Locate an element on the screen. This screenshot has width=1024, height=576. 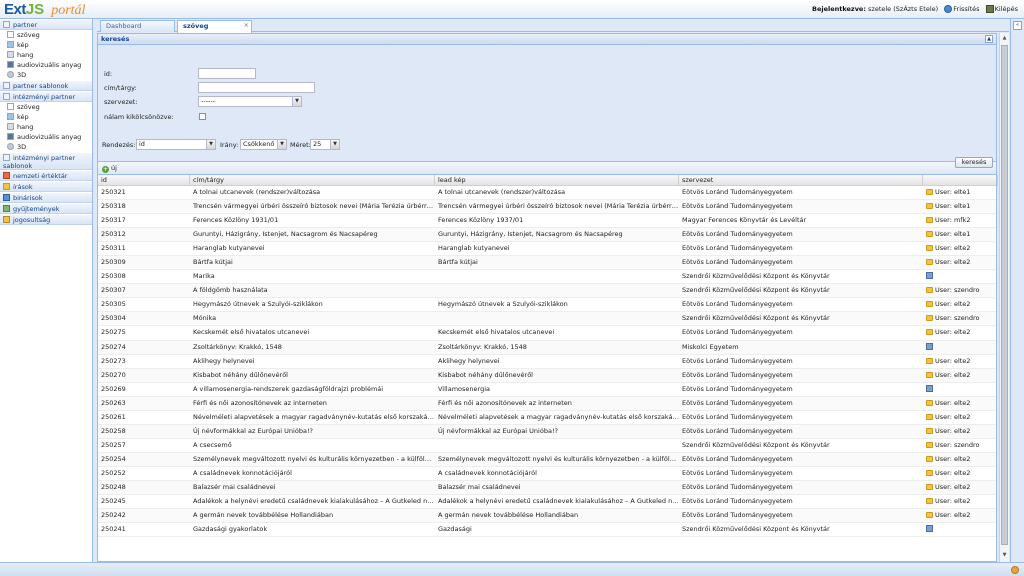
sidebar-group-intezmenyi-sablonok: intézményi partner sablonok is located at coordinates (46, 161).